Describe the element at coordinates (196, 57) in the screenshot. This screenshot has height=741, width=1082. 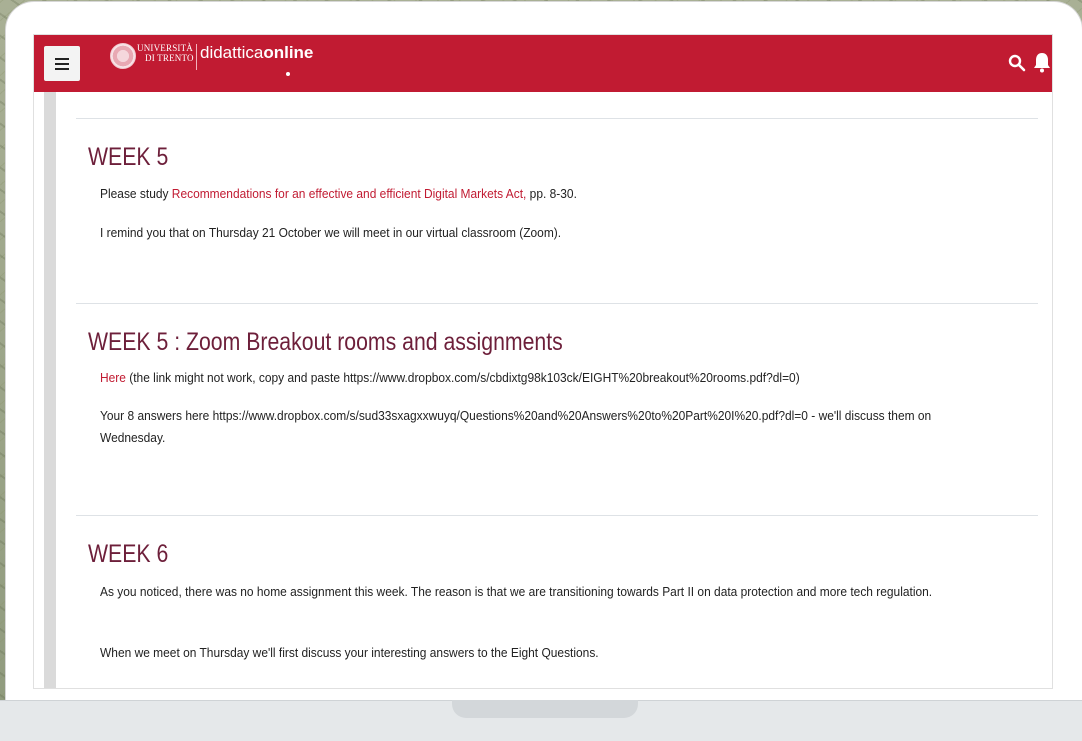
I see `logo-divider` at that location.